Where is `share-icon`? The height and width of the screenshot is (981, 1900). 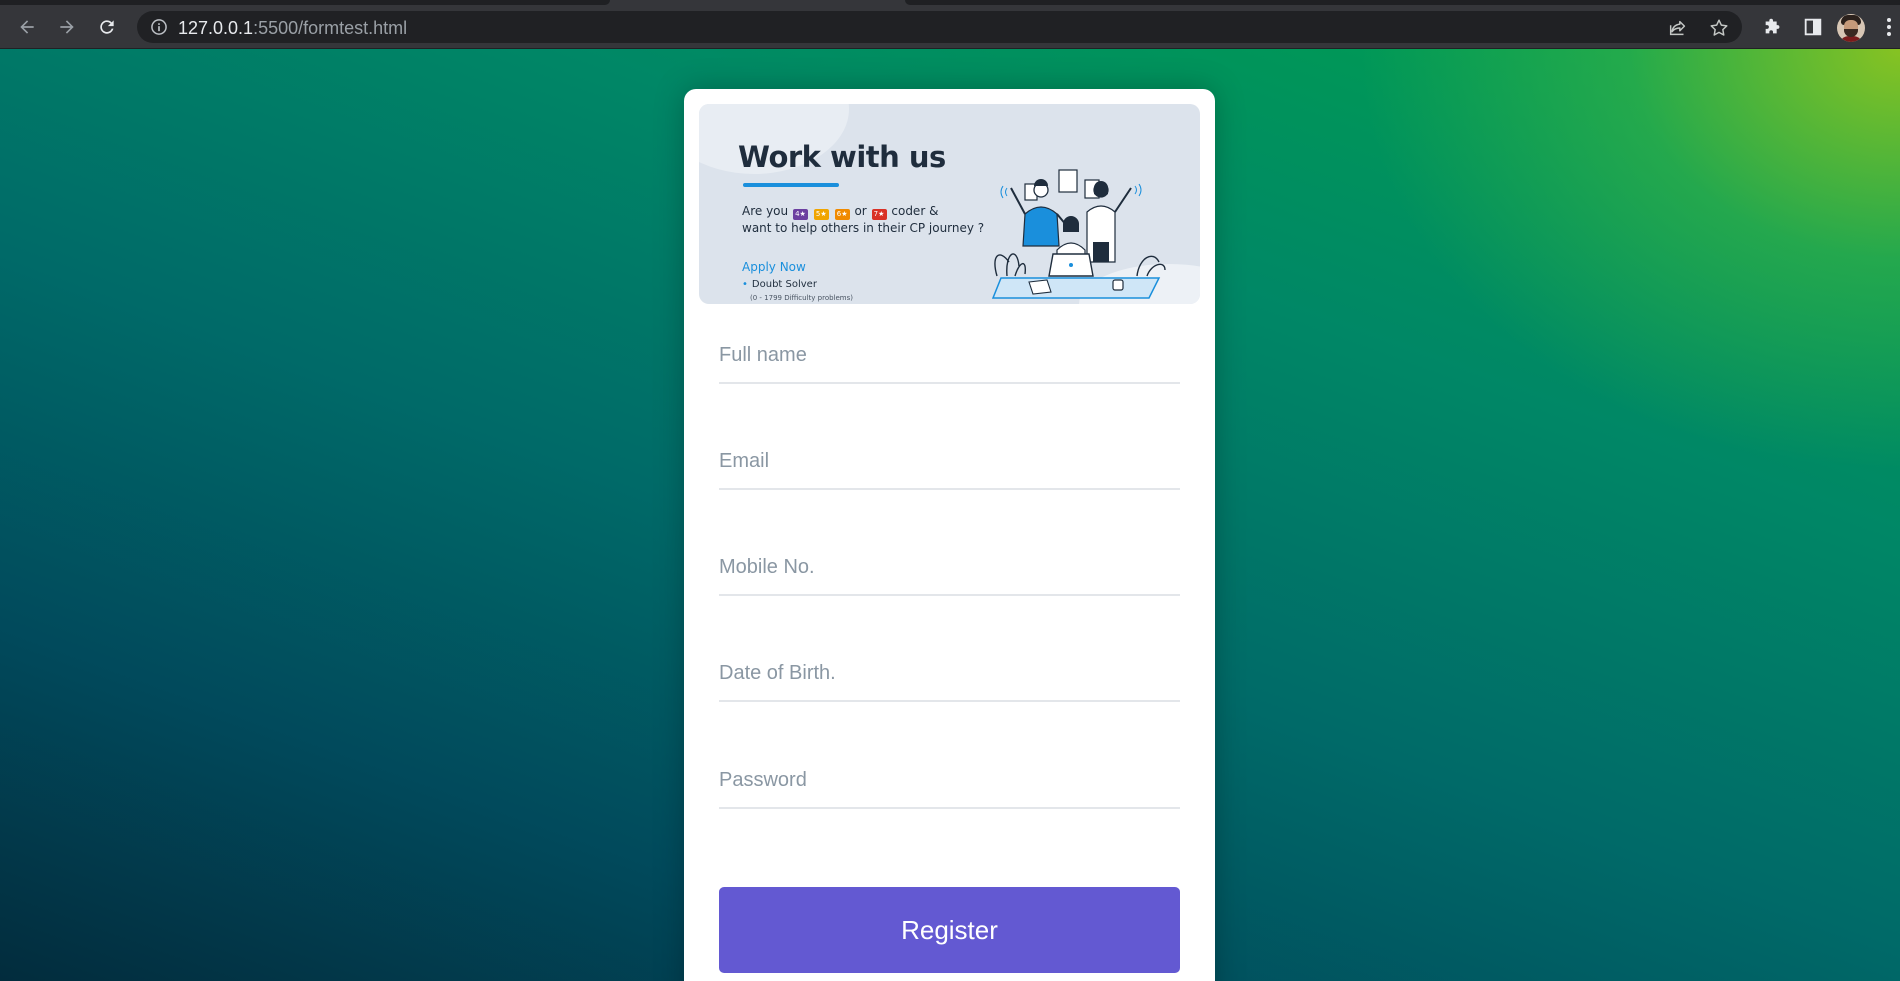
share-icon is located at coordinates (1678, 28).